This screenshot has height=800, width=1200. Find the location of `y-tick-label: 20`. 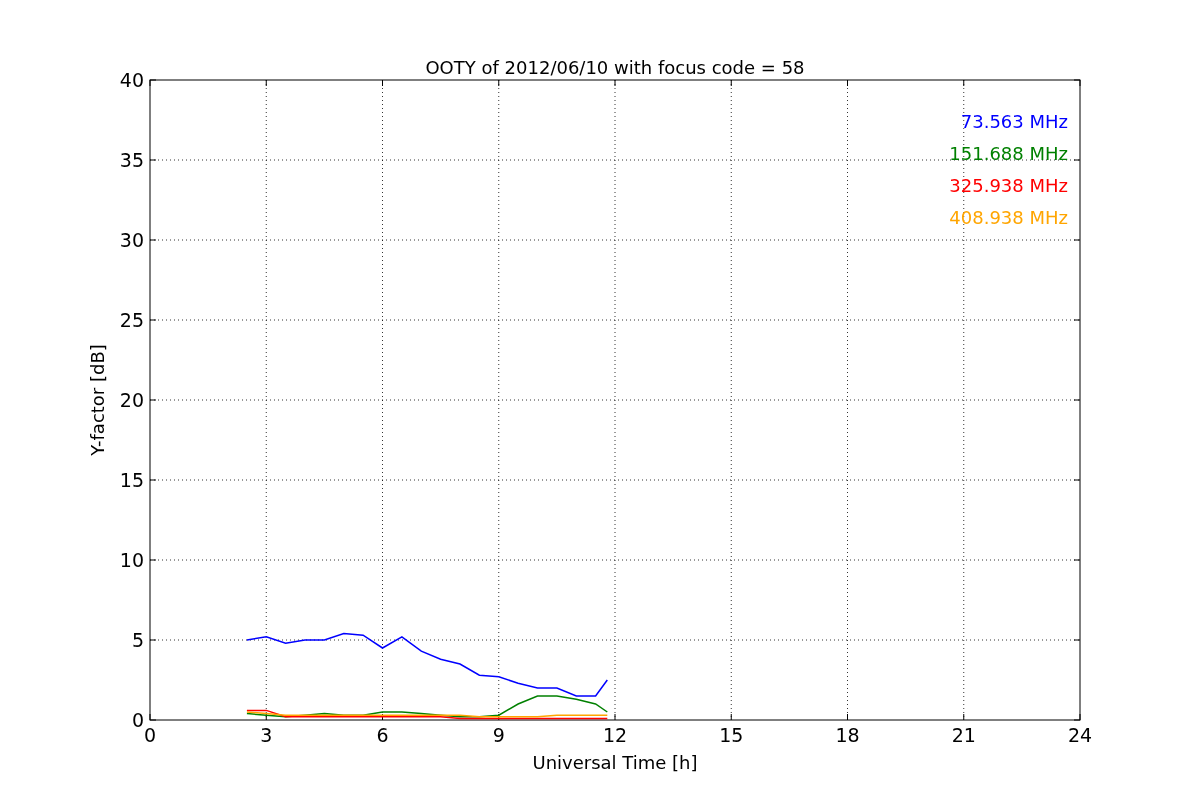

y-tick-label: 20 is located at coordinates (131, 400).